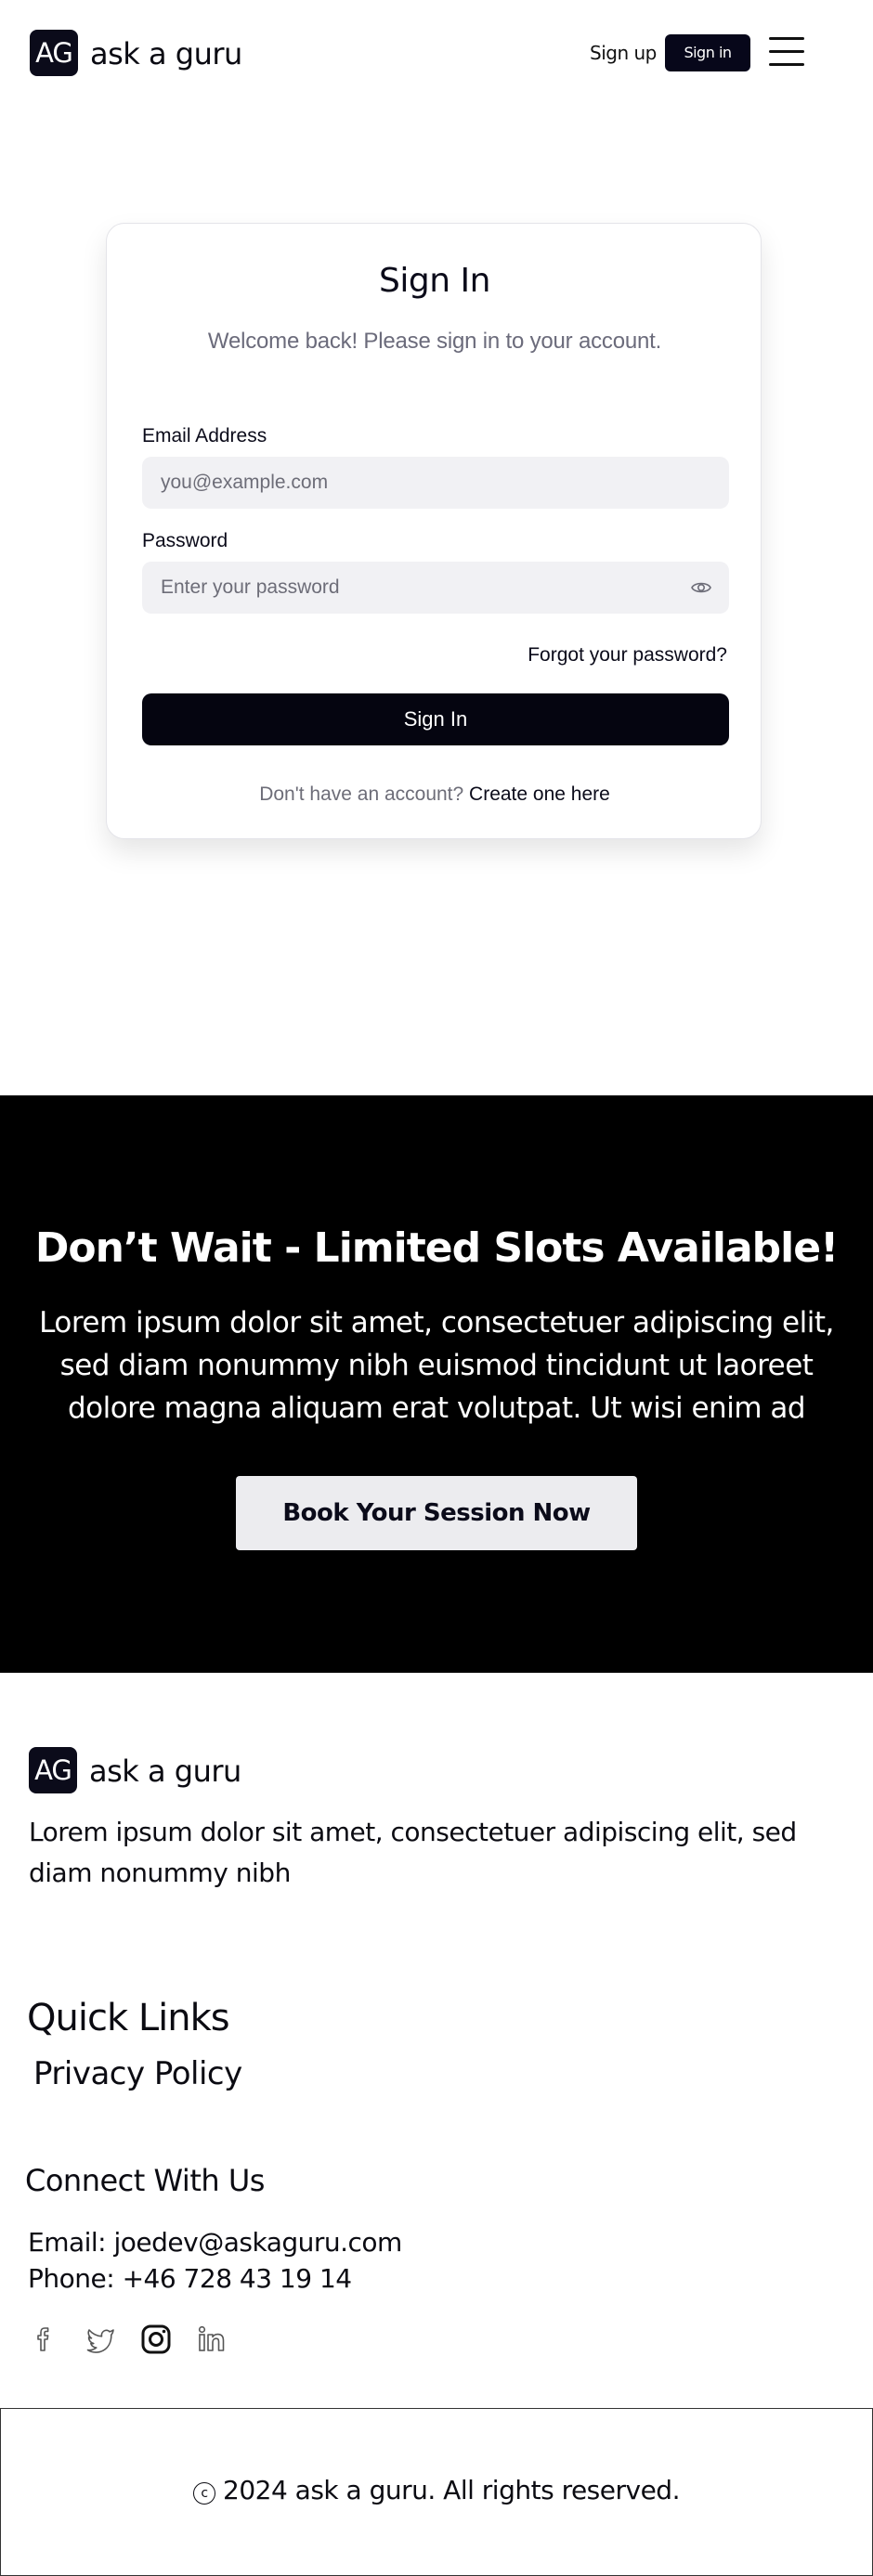 The width and height of the screenshot is (873, 2576). Describe the element at coordinates (165, 1771) in the screenshot. I see `footer-brand-name: ask a guru` at that location.